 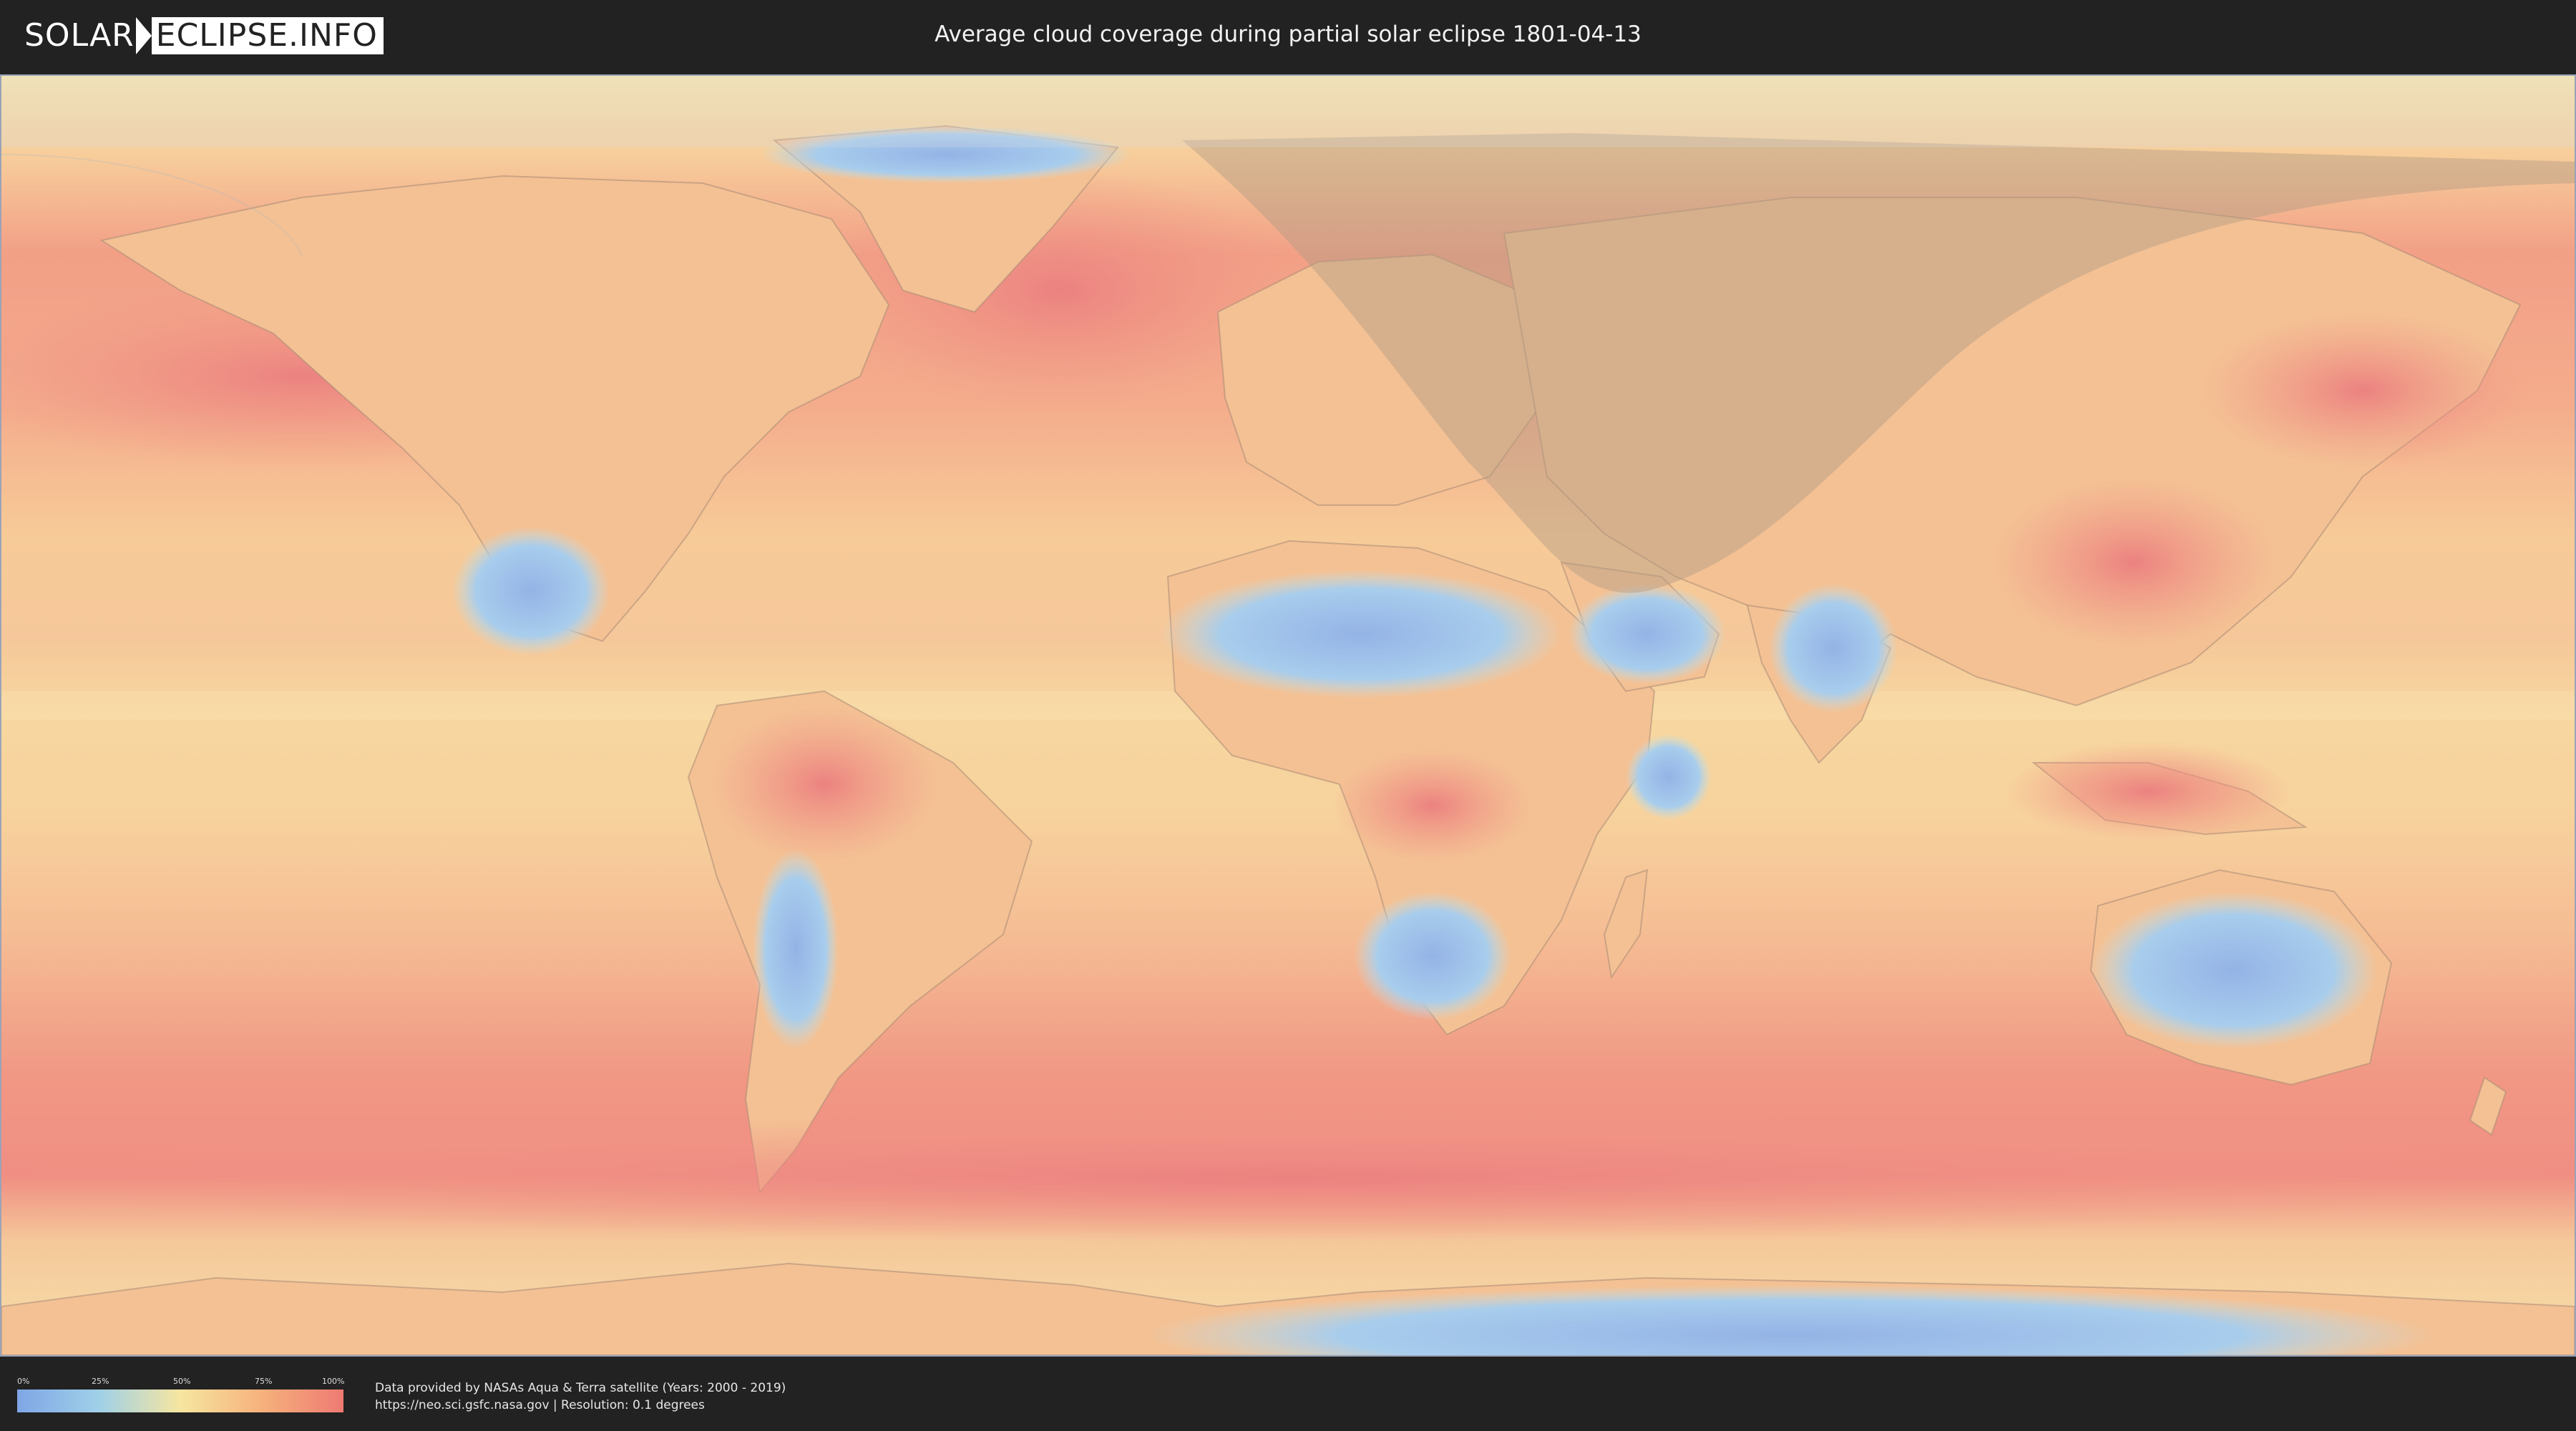 I want to click on legend-color-bar, so click(x=180, y=1401).